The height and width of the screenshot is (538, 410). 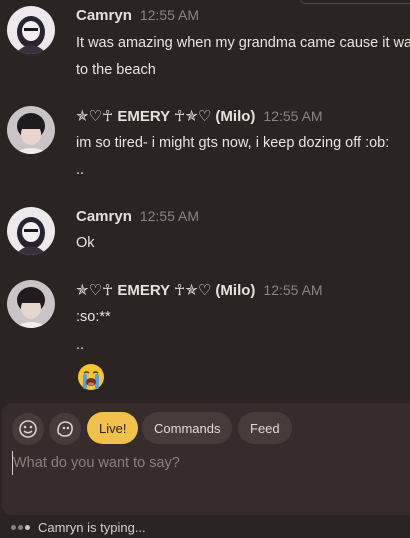 What do you see at coordinates (91, 379) in the screenshot?
I see `loudly-crying-face-icon` at bounding box center [91, 379].